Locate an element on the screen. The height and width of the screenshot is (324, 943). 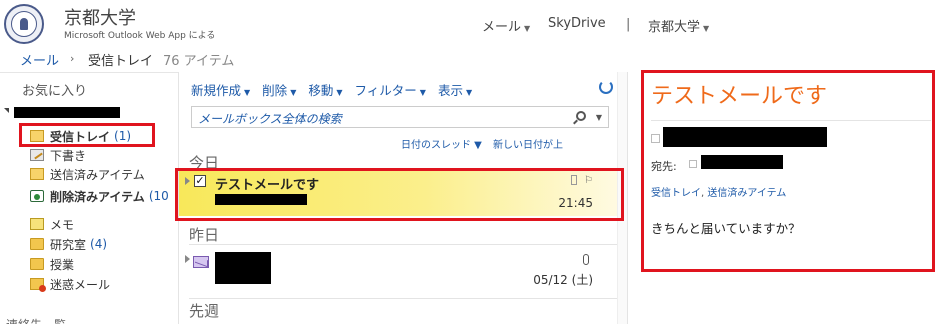
folder-path-sent: 送信済みアイテム is located at coordinates (746, 193).